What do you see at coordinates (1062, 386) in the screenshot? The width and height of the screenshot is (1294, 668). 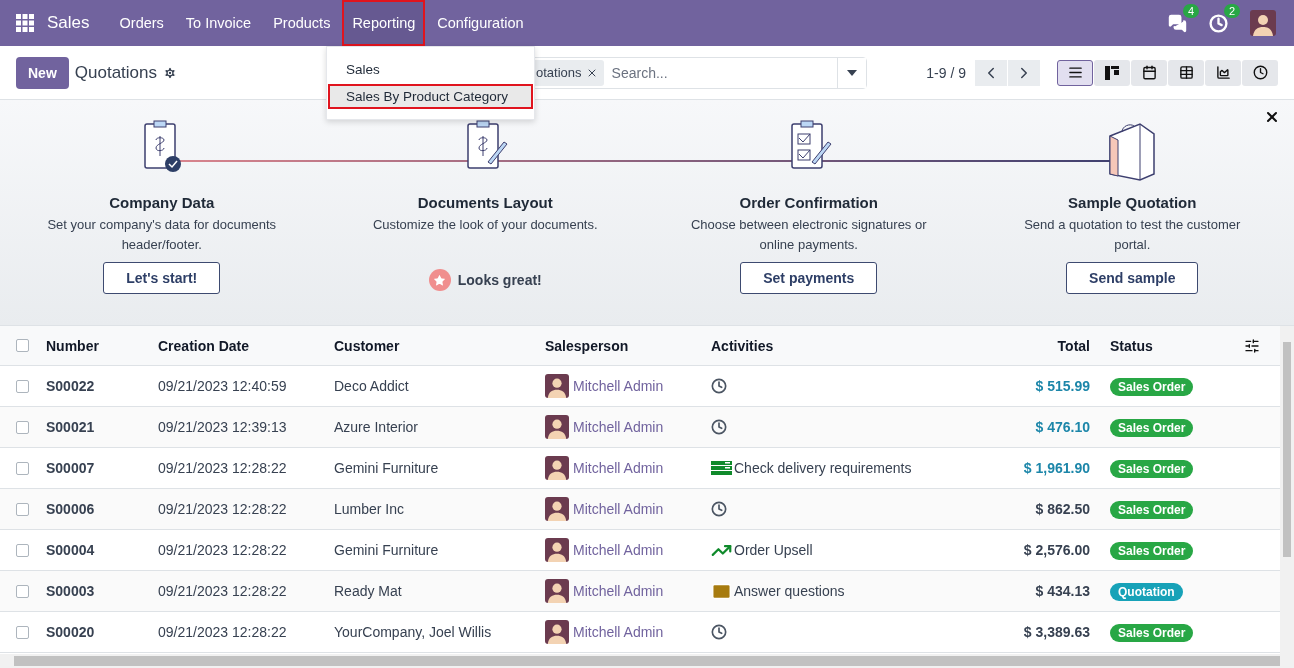 I see `total-amount: $ 515.99` at bounding box center [1062, 386].